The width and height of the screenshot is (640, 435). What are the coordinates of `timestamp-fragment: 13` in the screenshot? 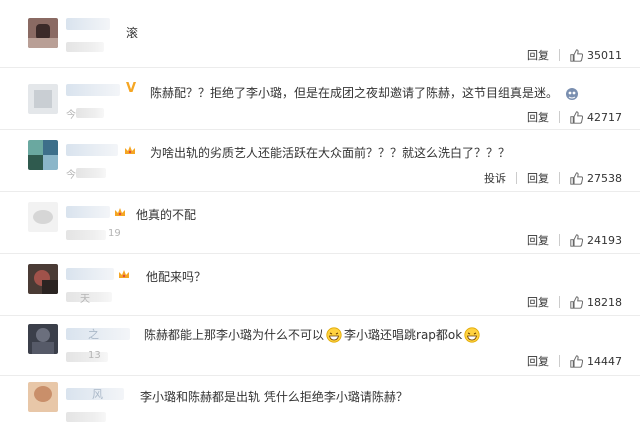 It's located at (94, 355).